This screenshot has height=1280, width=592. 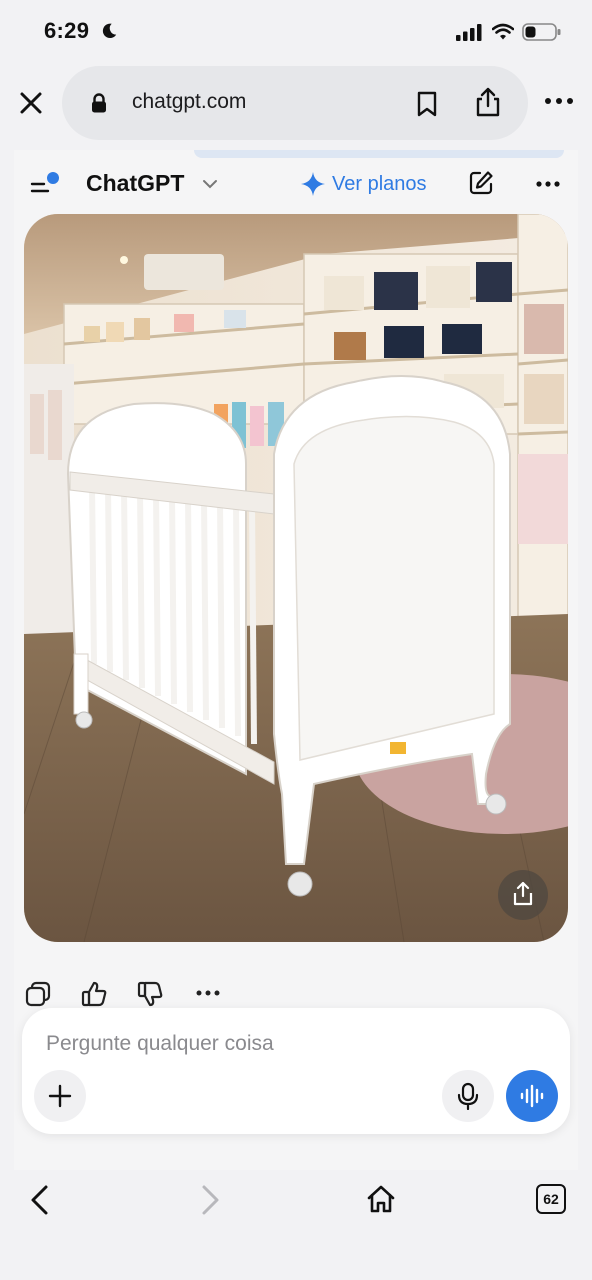 I want to click on wifi-icon, so click(x=503, y=31).